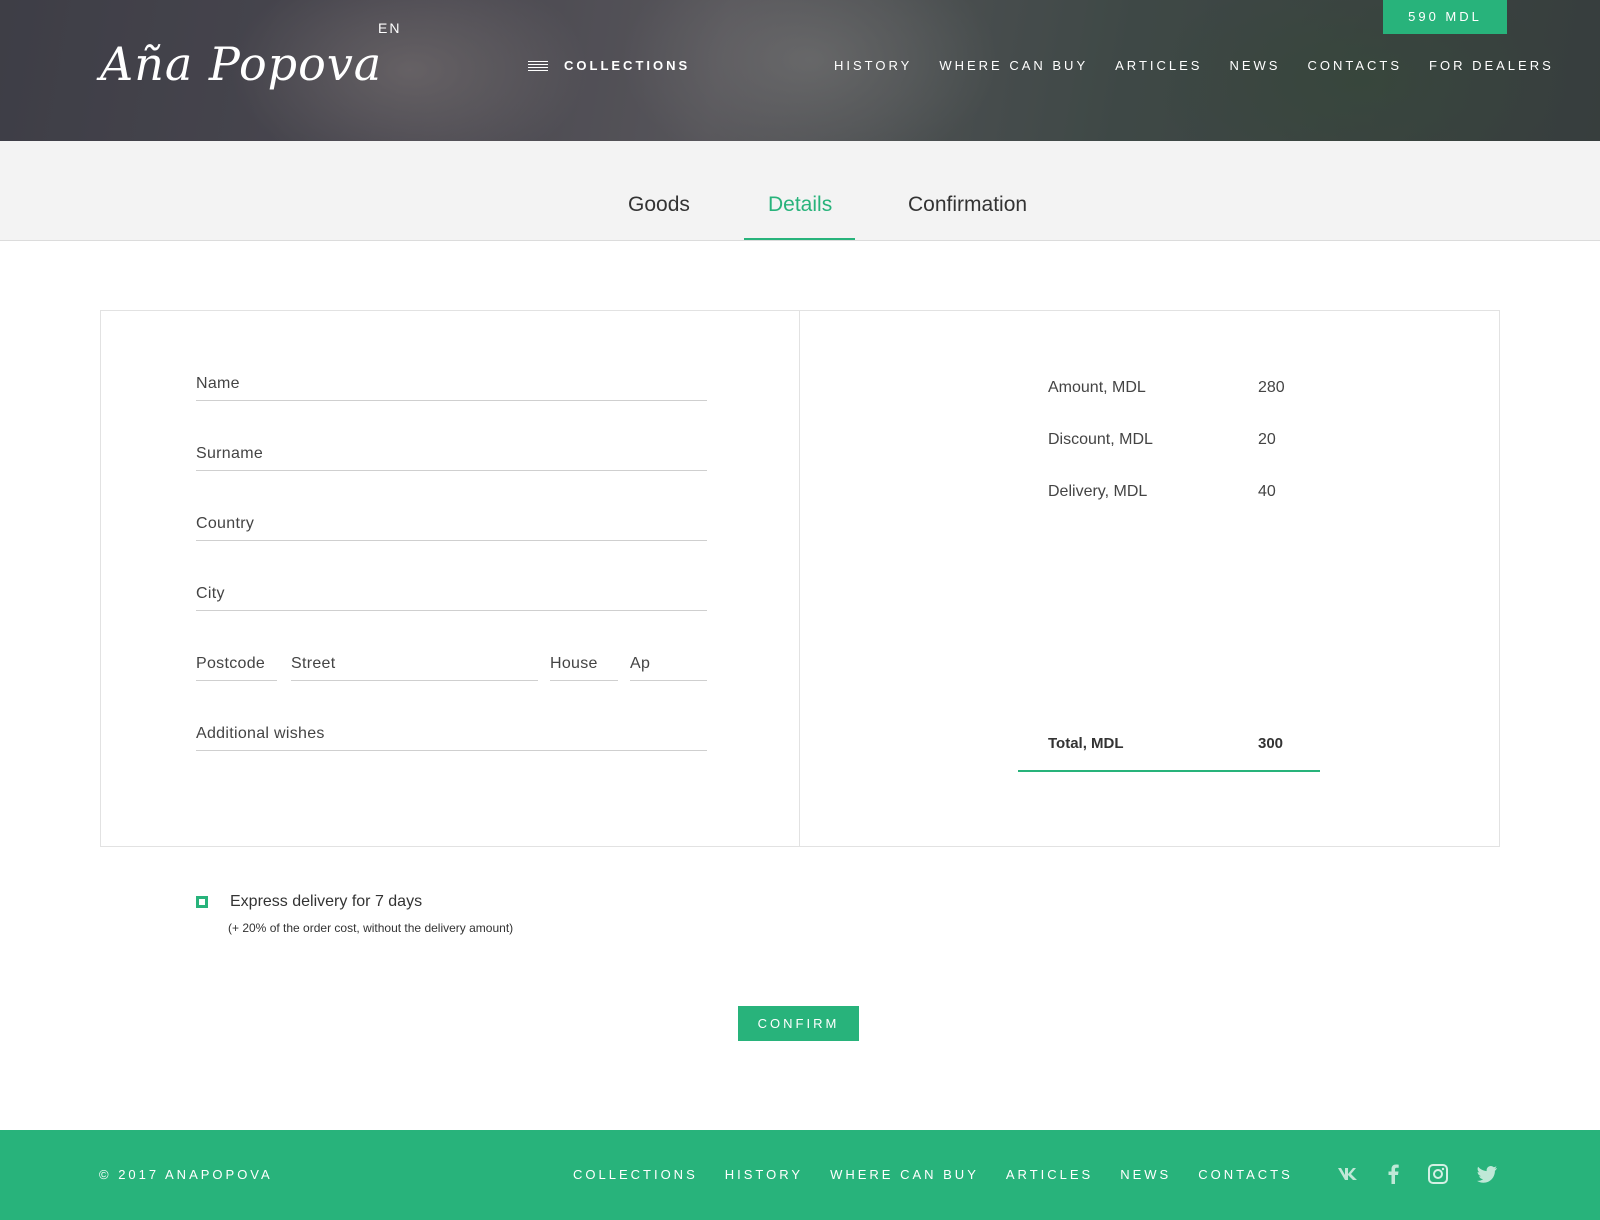 Image resolution: width=1600 pixels, height=1220 pixels. I want to click on country-input, so click(451, 524).